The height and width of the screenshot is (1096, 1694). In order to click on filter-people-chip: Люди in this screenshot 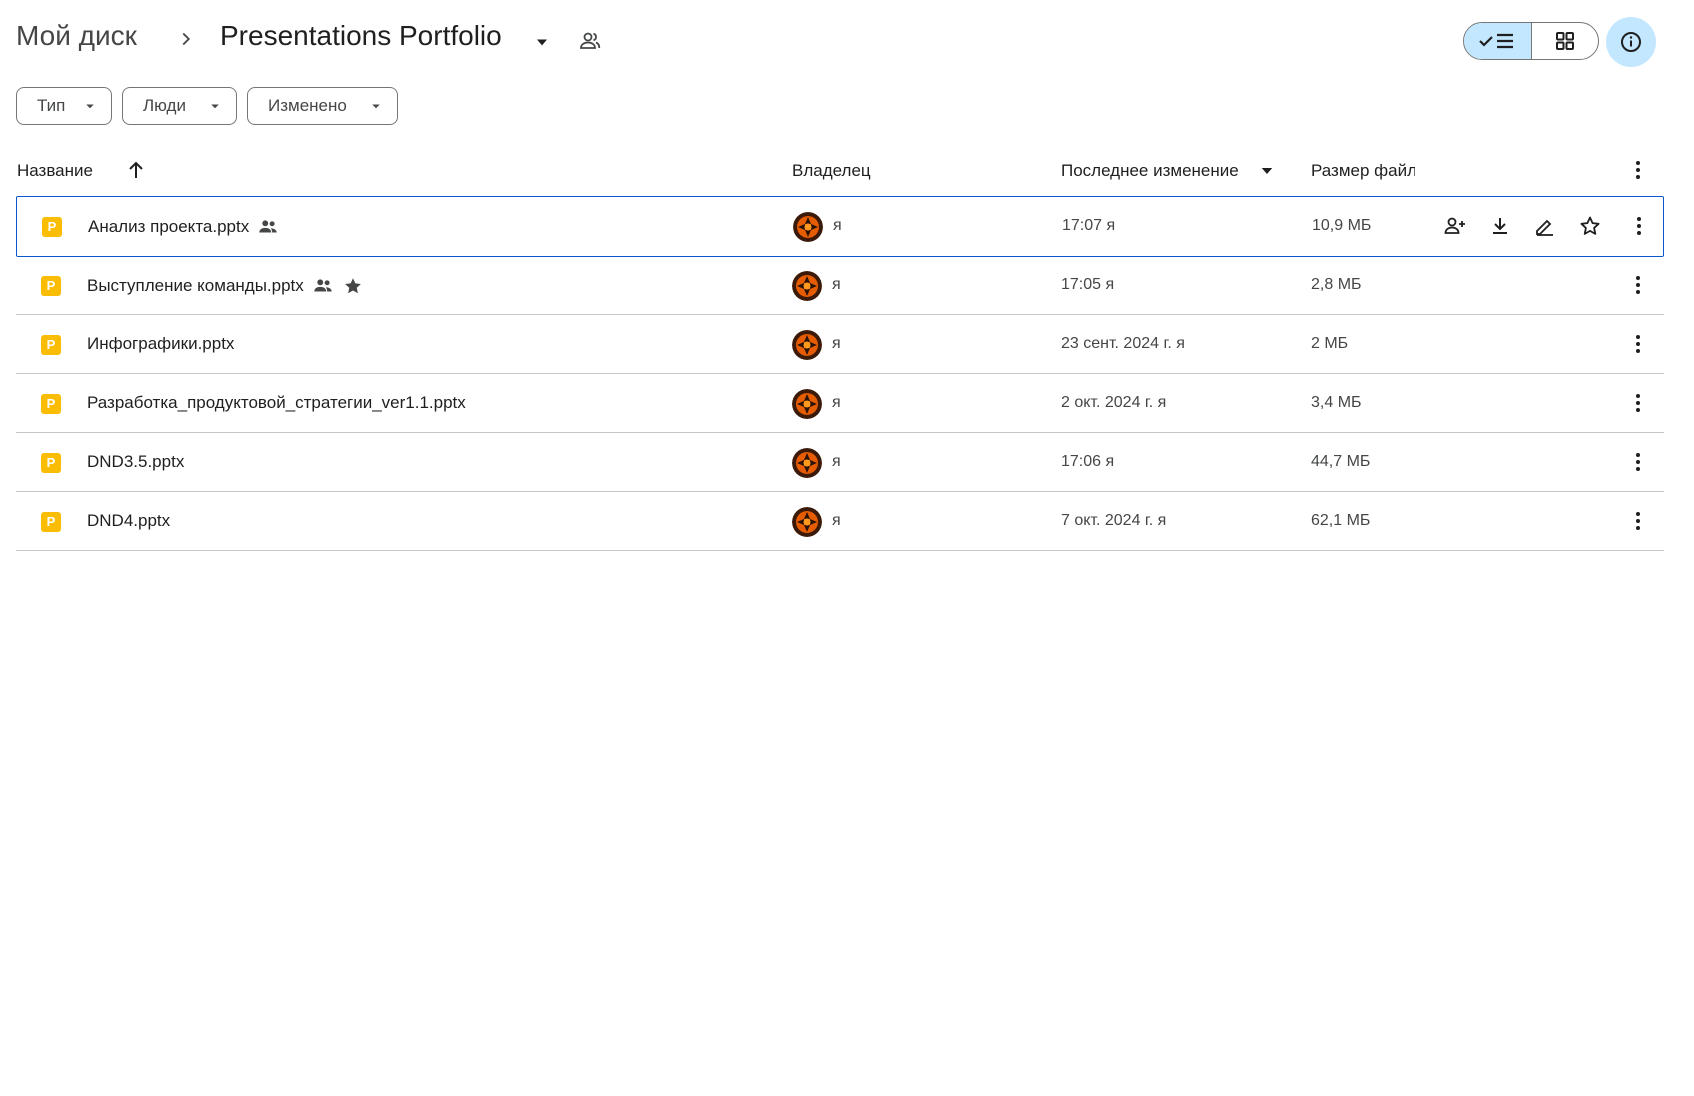, I will do `click(179, 106)`.